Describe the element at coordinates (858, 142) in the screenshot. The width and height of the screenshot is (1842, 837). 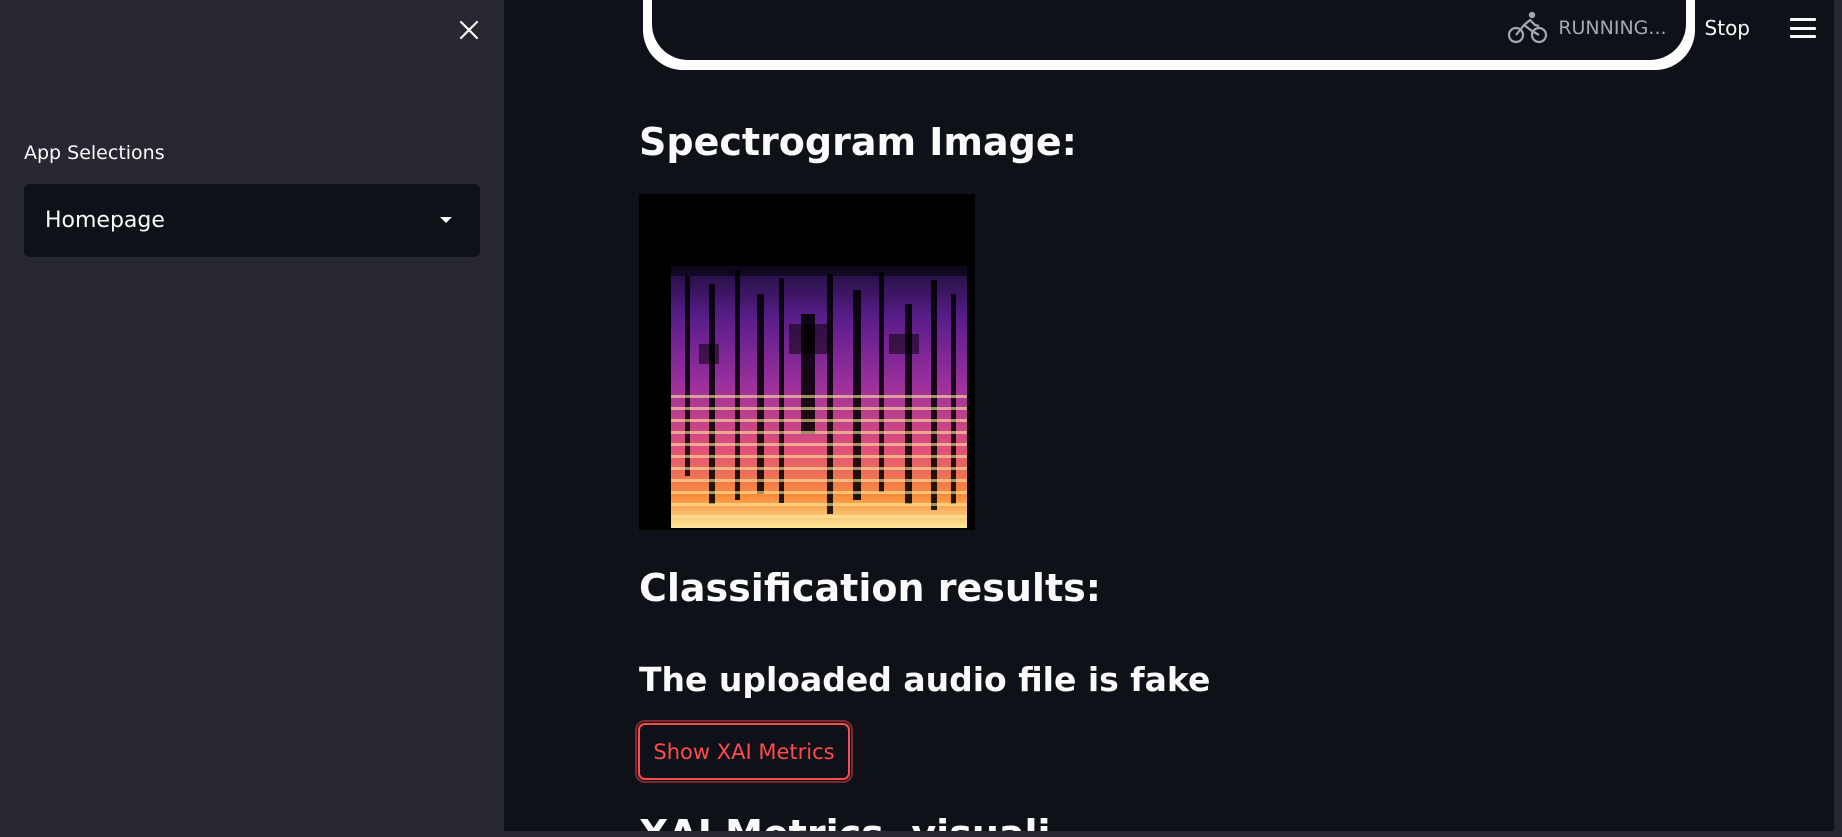
I see `spectrogram-heading: Spectrogram Image:` at that location.